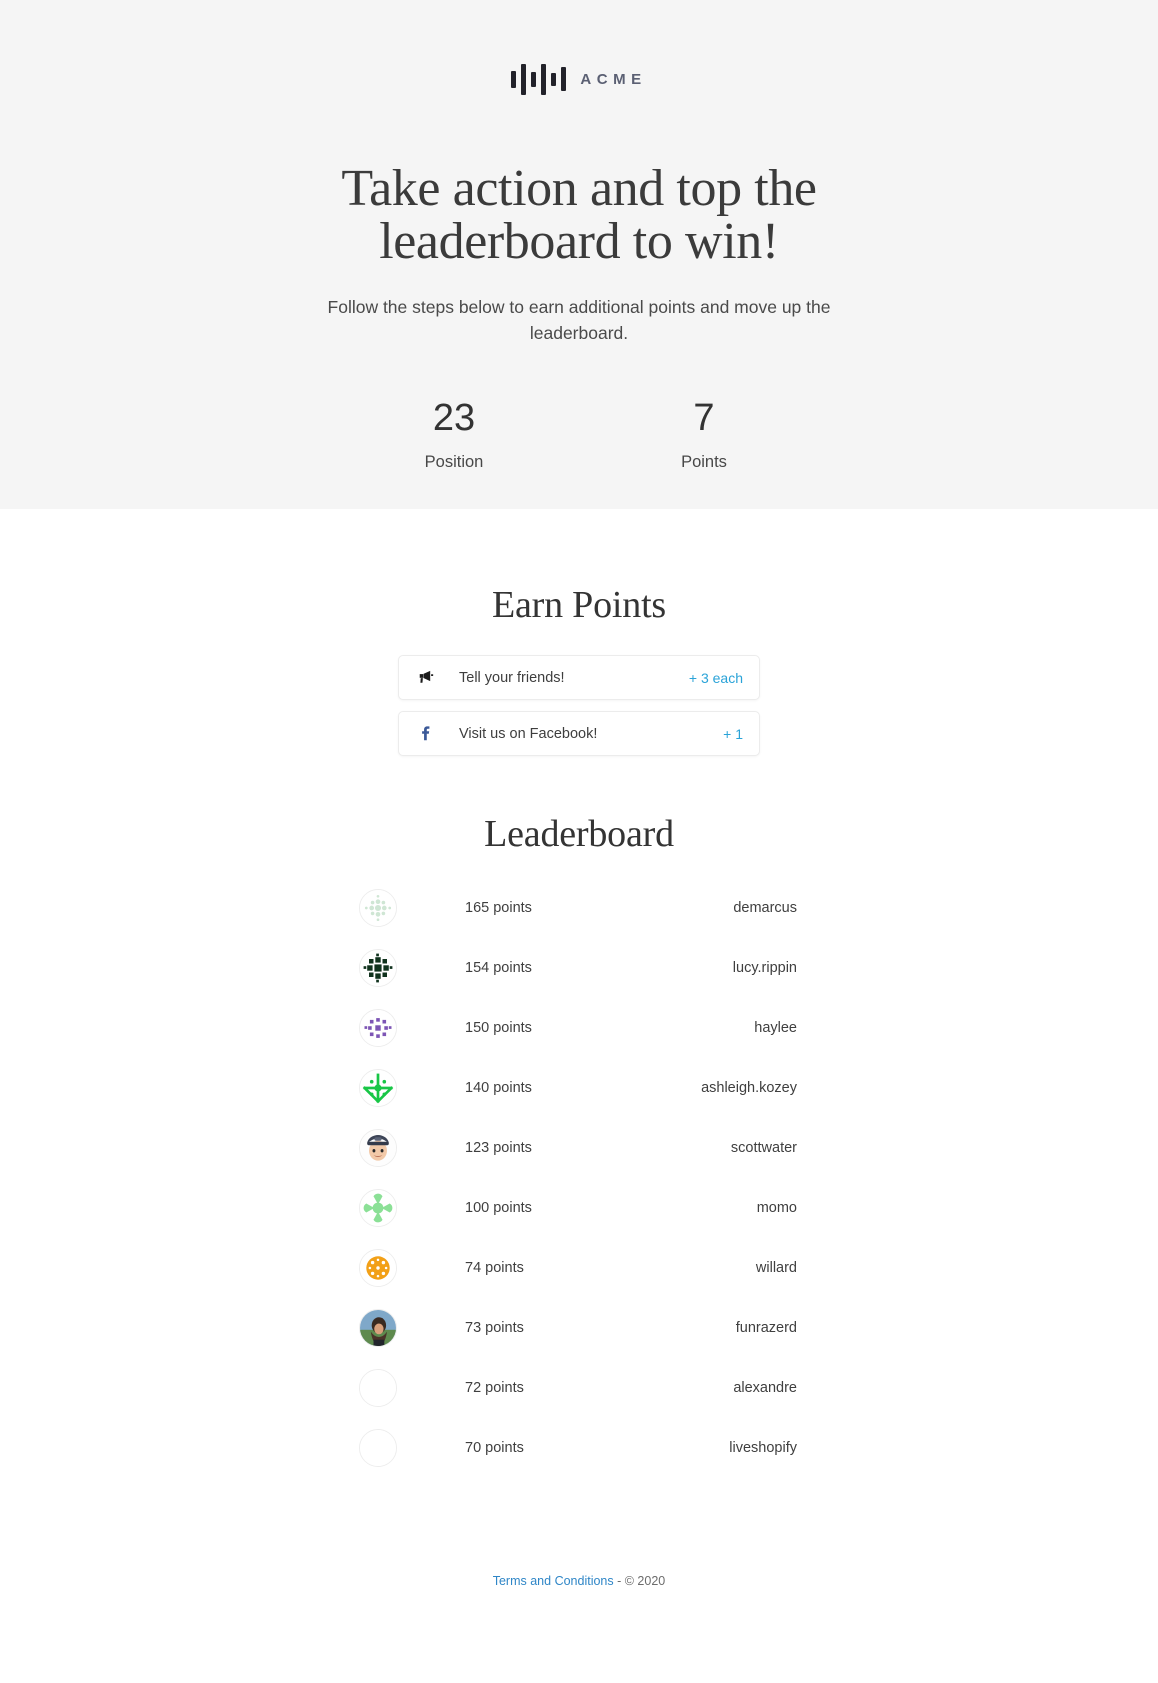  What do you see at coordinates (494, 1328) in the screenshot?
I see `list-item-points: 73 points` at bounding box center [494, 1328].